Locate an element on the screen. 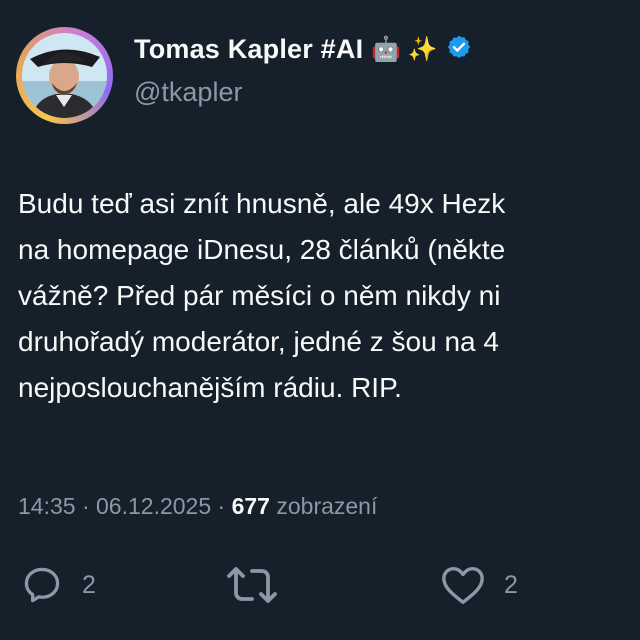 The height and width of the screenshot is (640, 640). tweet-text-line: na homepage iDnesu, 28 článků (někte is located at coordinates (262, 249).